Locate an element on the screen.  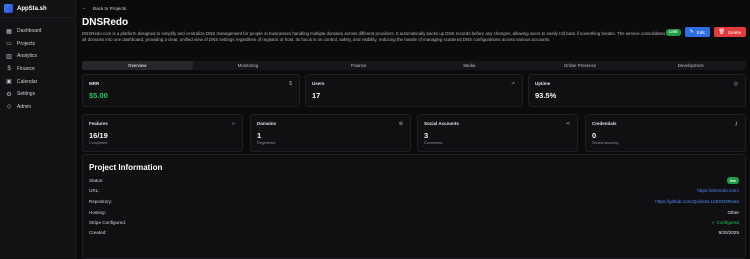
sidebar-item-label: Admin is located at coordinates (24, 106).